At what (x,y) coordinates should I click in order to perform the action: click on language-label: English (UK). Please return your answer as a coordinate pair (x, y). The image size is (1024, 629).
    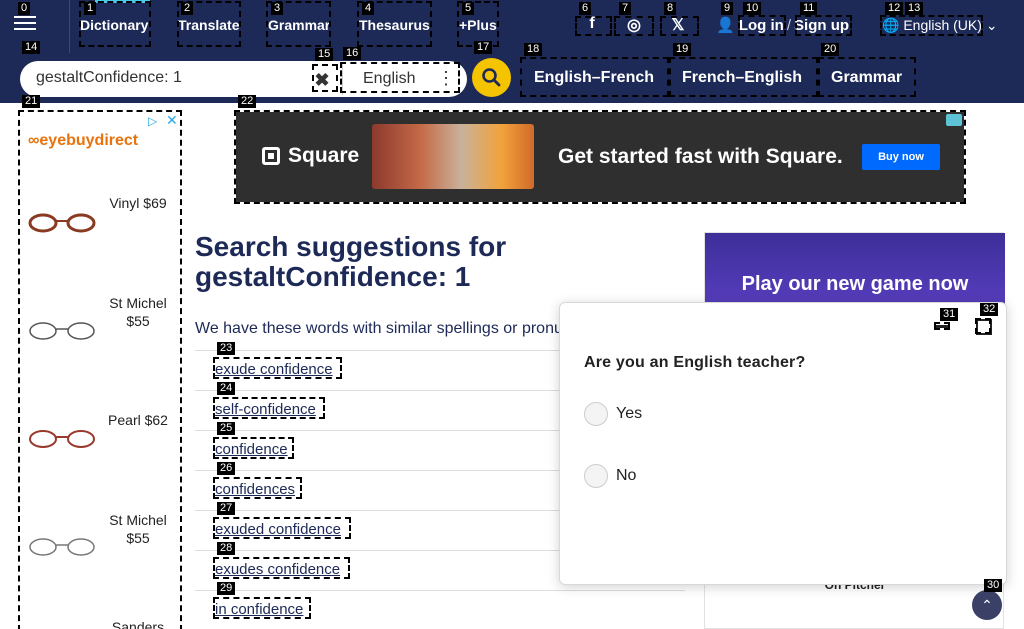
    Looking at the image, I should click on (942, 25).